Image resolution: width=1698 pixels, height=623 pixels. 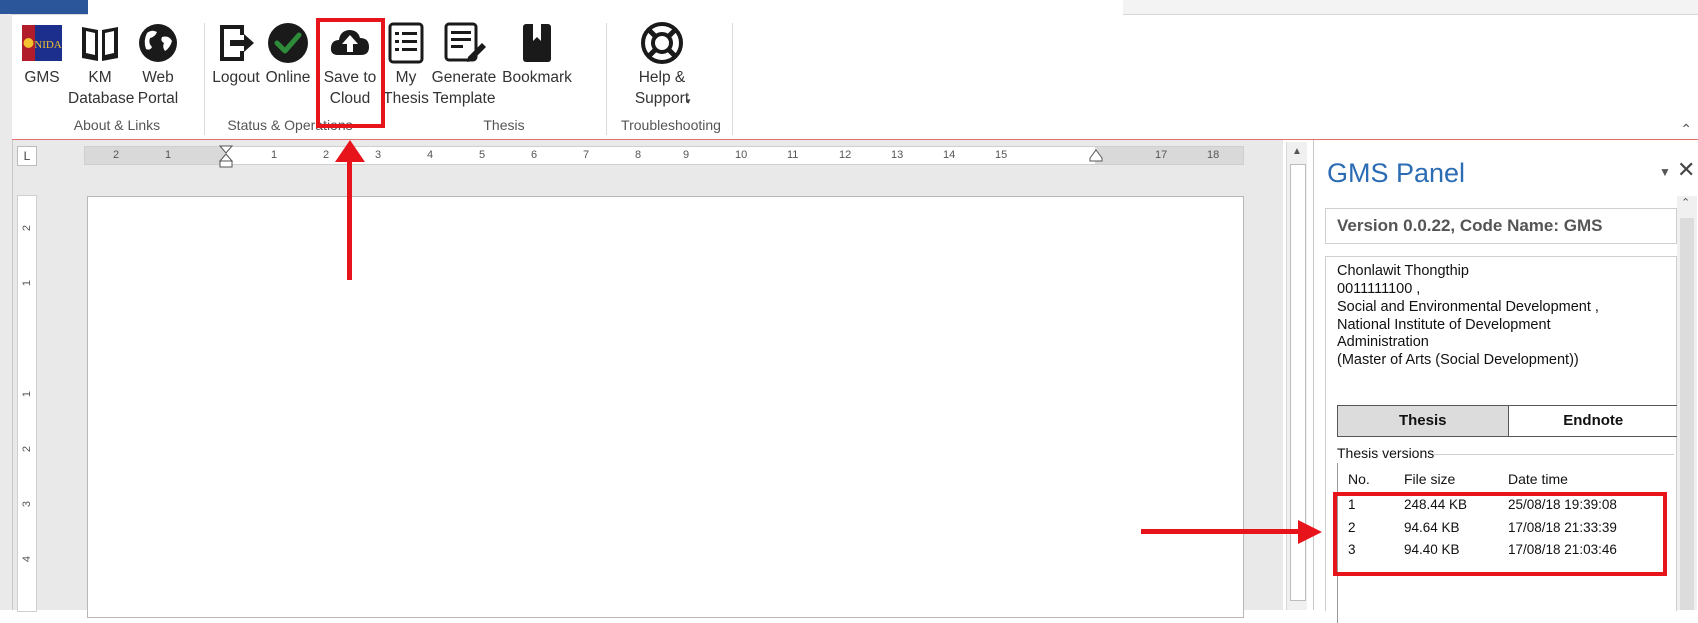 I want to click on column-header-size: File size, so click(x=1429, y=479).